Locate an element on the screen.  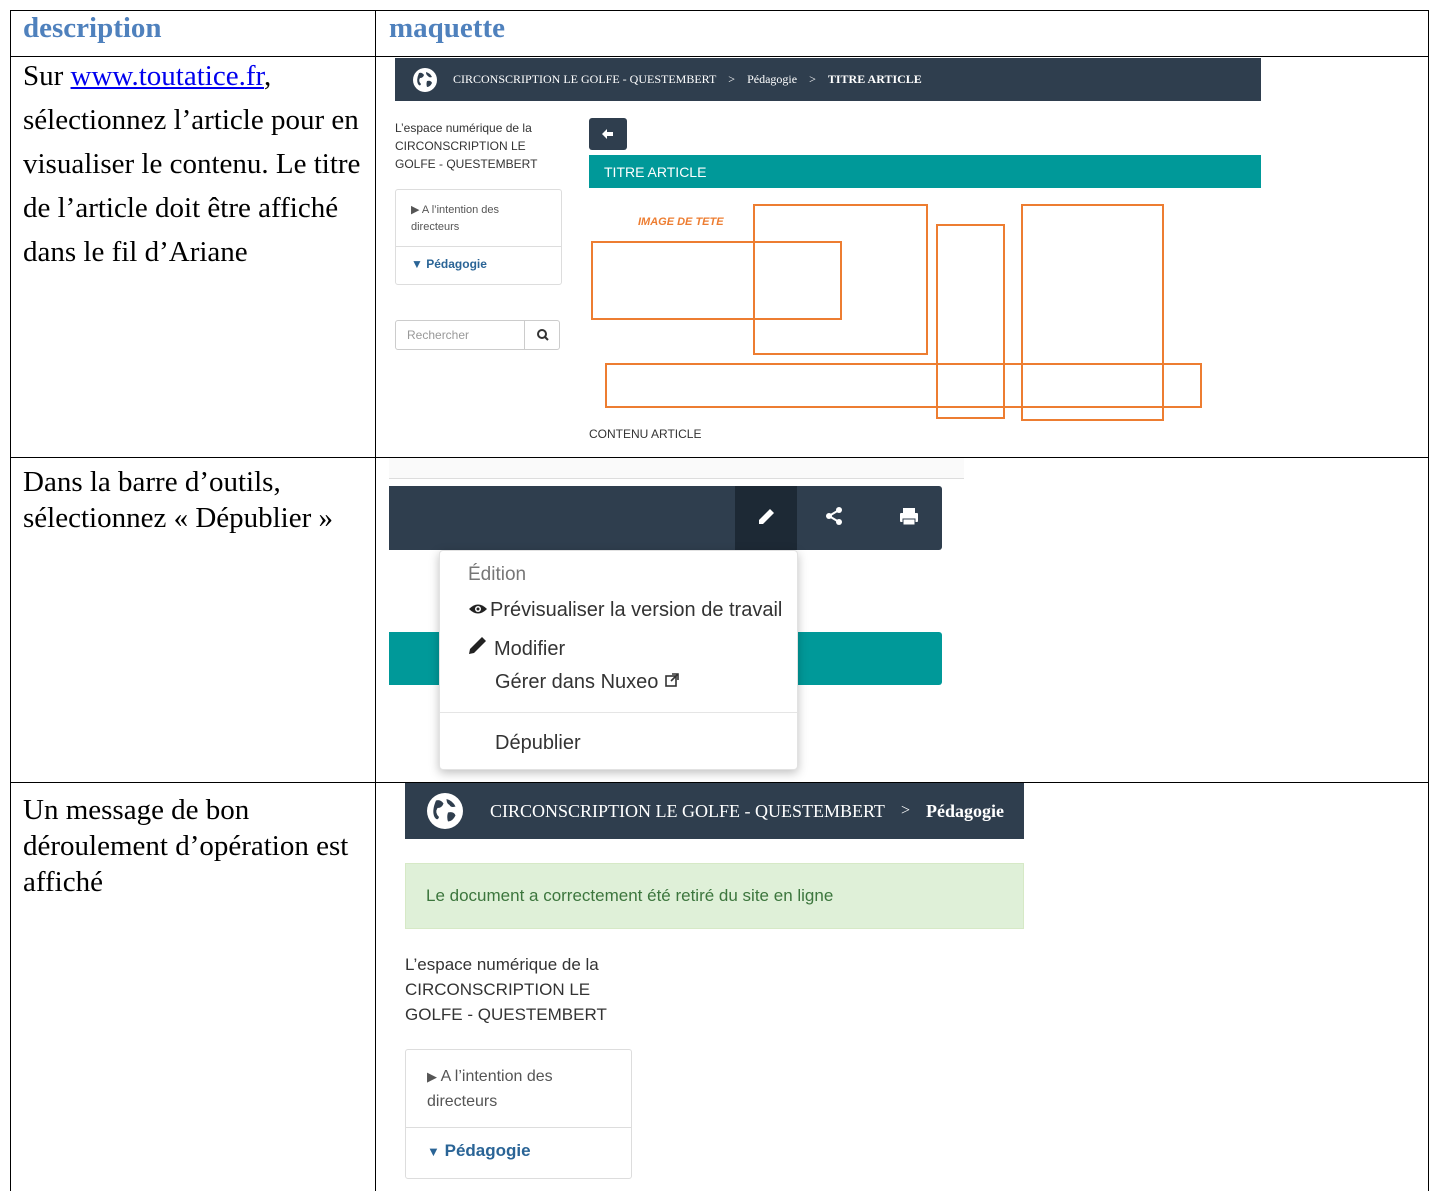
top-separator is located at coordinates (676, 468).